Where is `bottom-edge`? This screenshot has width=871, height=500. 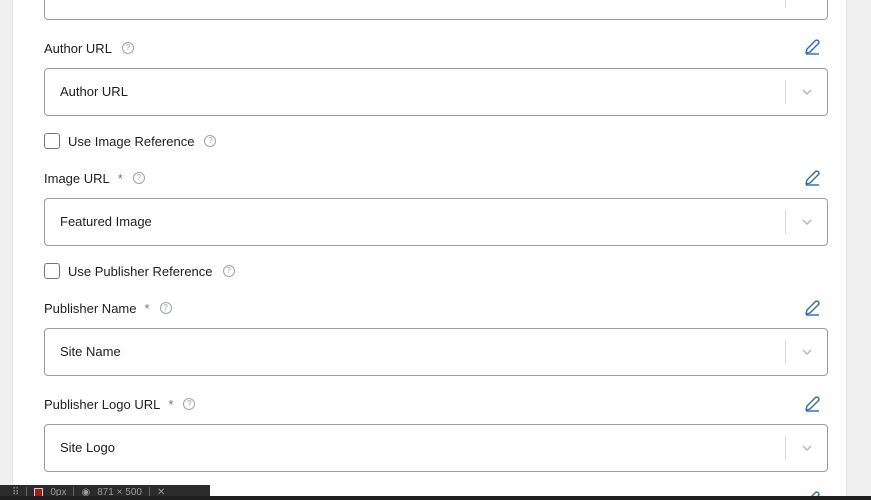
bottom-edge is located at coordinates (435, 498).